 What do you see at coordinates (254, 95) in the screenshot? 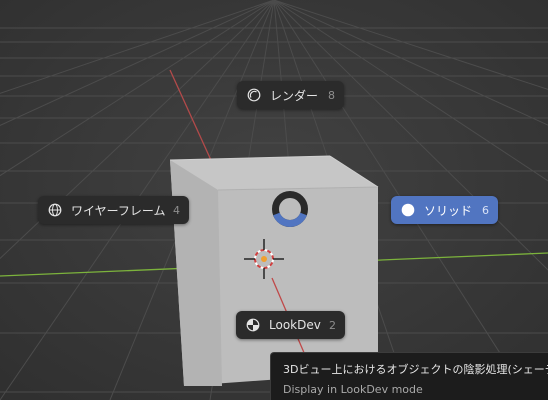
I see `render-shading-icon` at bounding box center [254, 95].